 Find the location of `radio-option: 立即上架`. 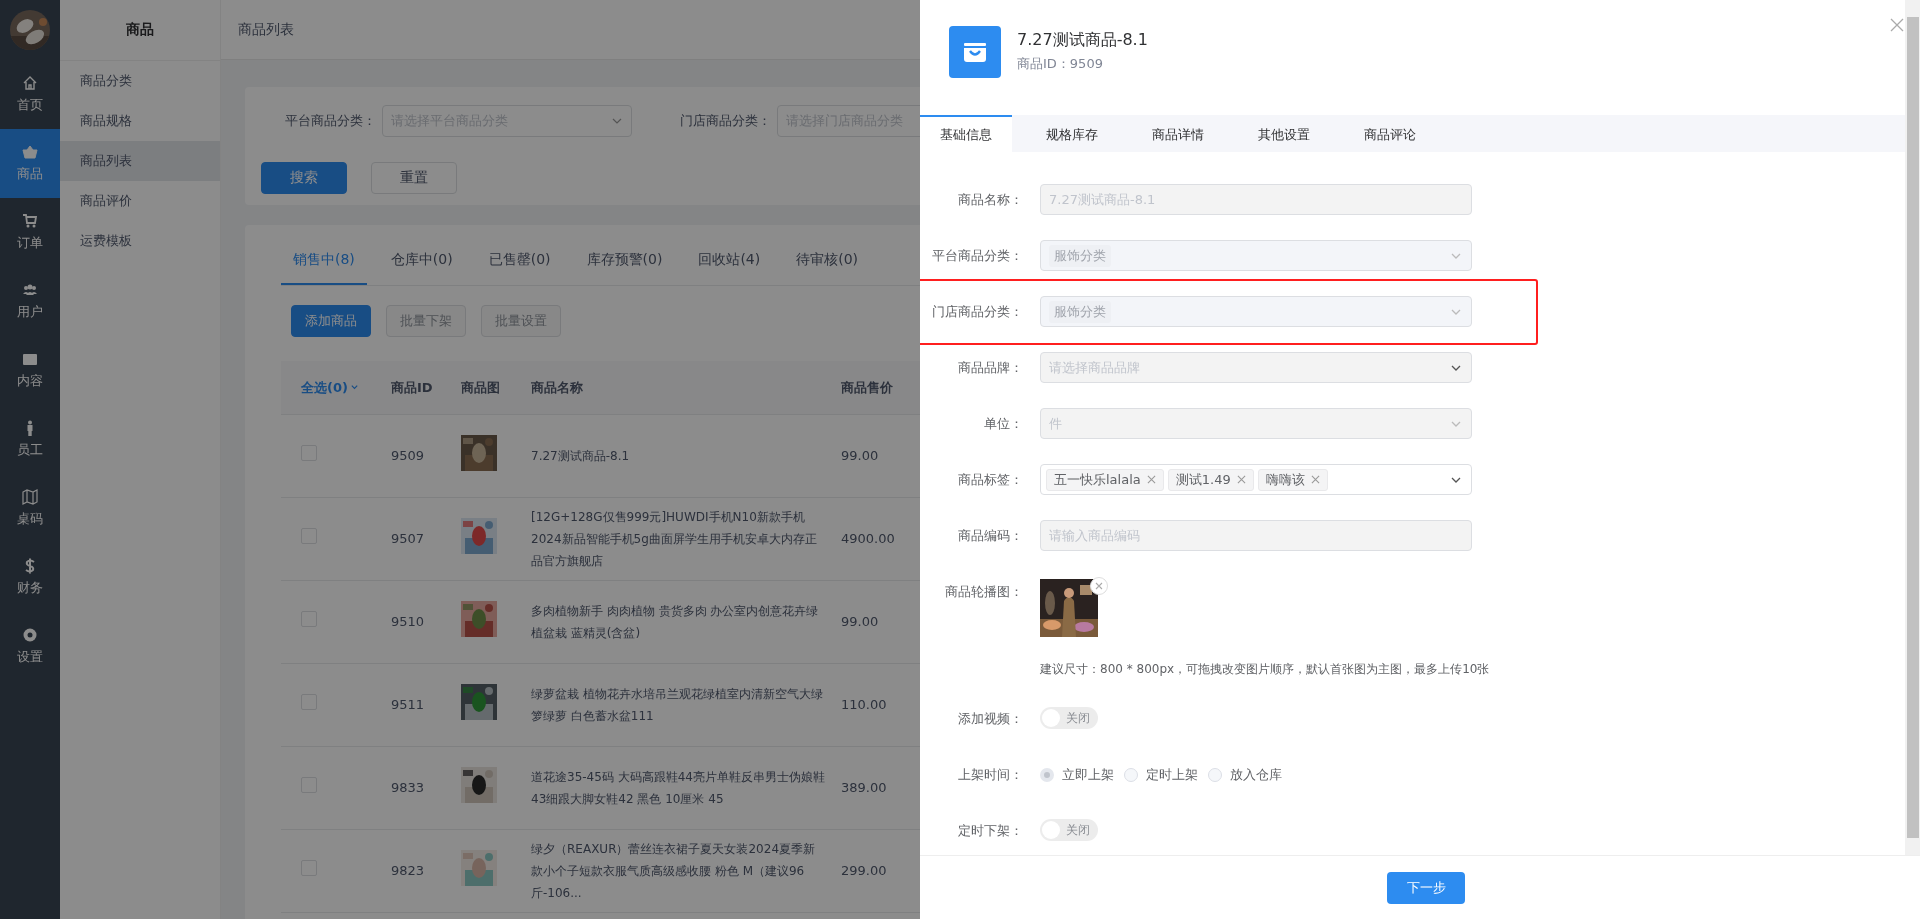

radio-option: 立即上架 is located at coordinates (1077, 774).